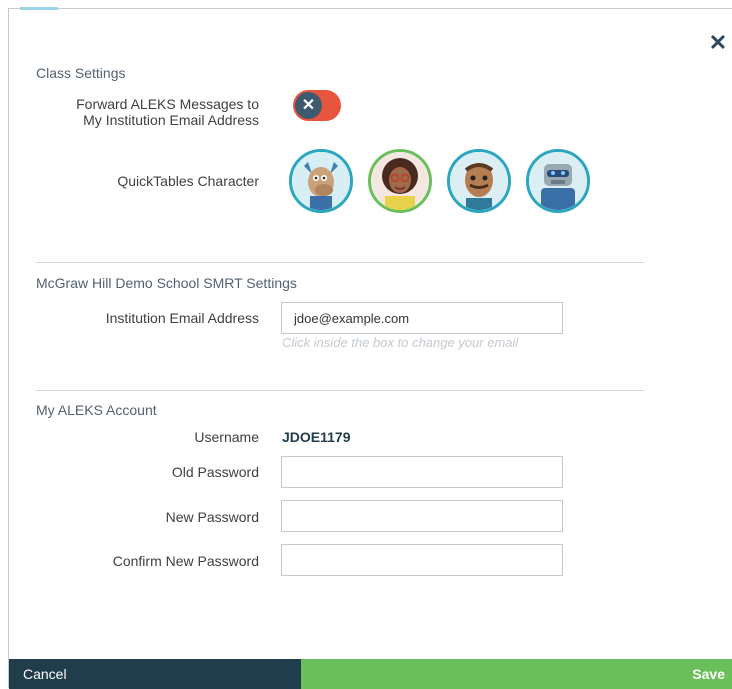 The image size is (732, 689). Describe the element at coordinates (96, 410) in the screenshot. I see `aleks-account-title: My ALEKS Account` at that location.